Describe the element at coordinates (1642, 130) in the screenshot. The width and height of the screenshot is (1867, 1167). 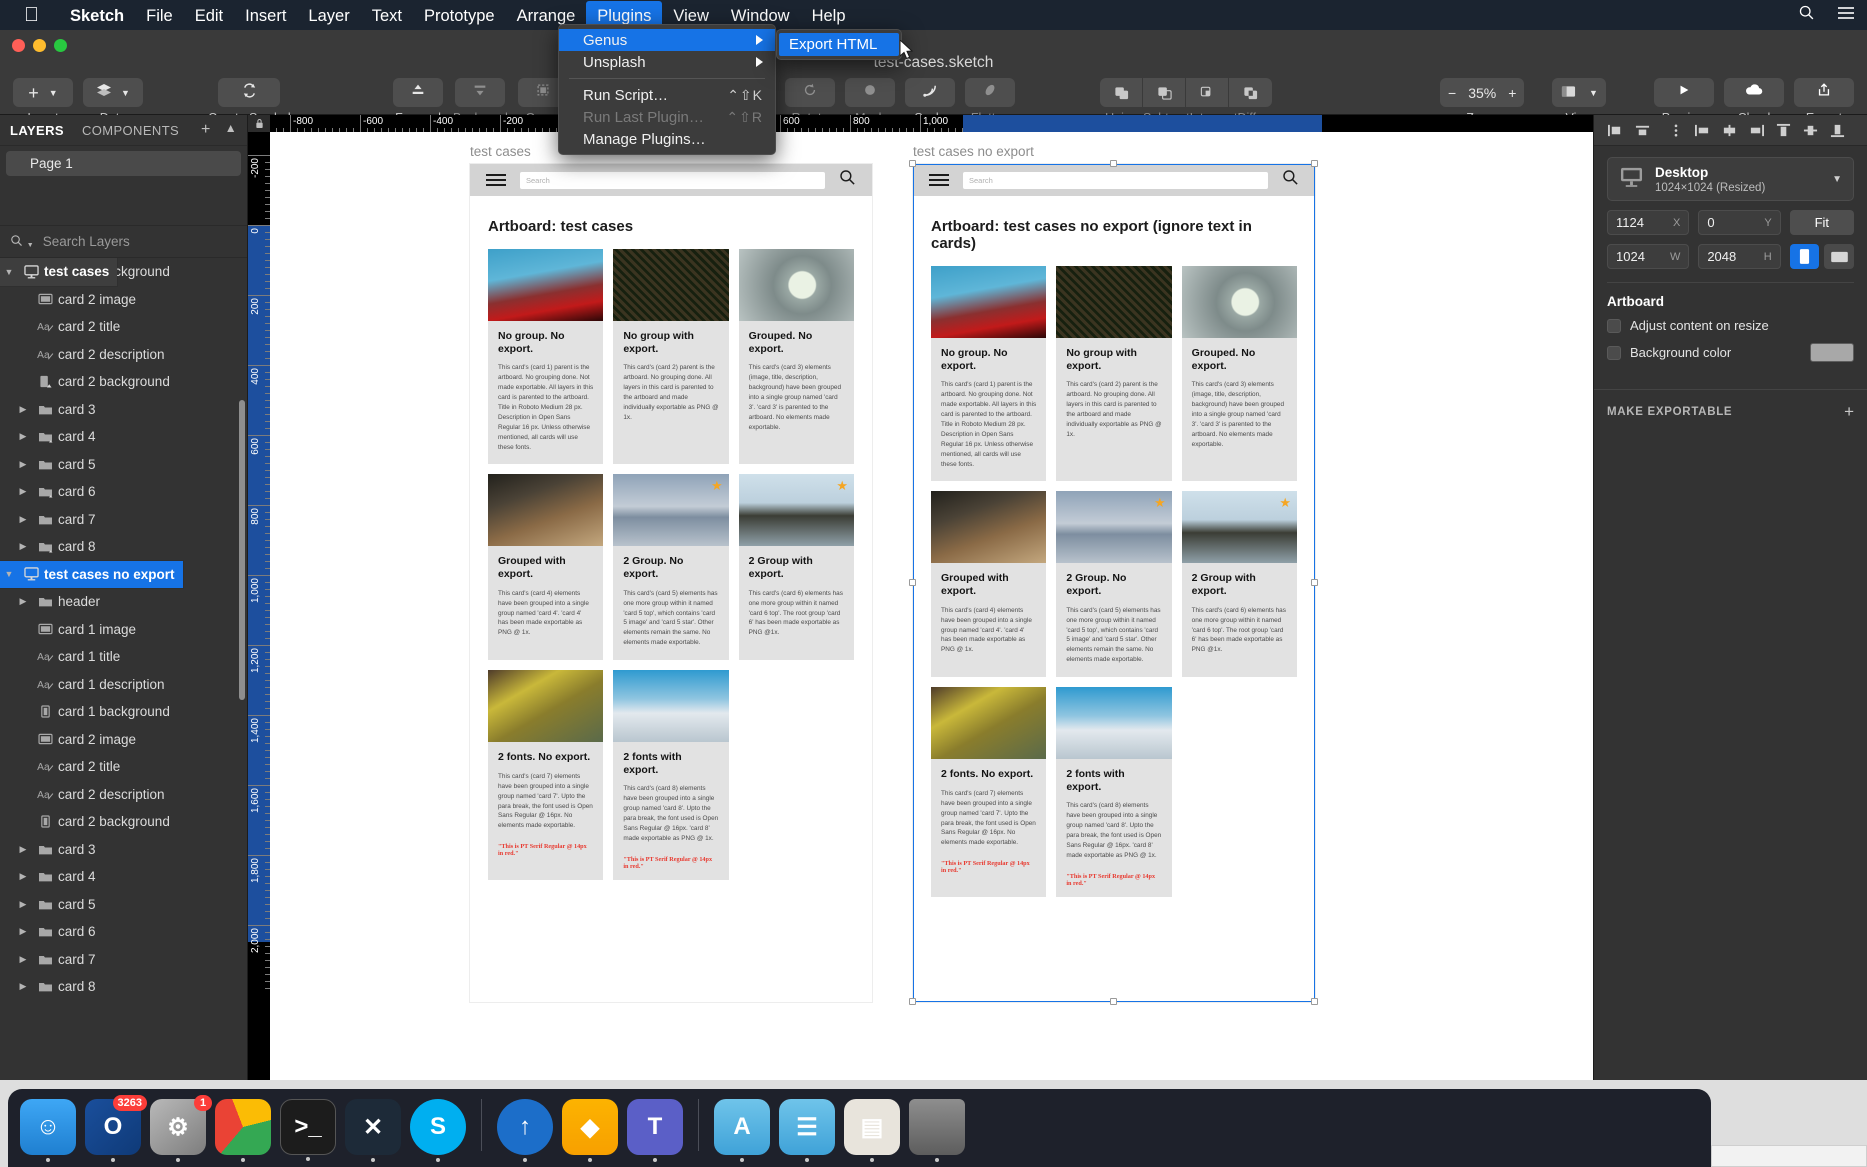
I see `align-center-h-icon` at that location.